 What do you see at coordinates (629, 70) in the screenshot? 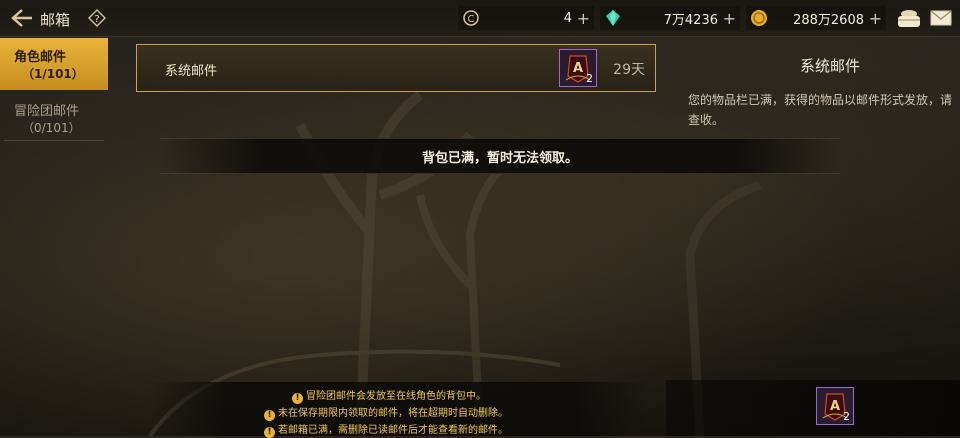
I see `mail-expiry-days: 29天` at bounding box center [629, 70].